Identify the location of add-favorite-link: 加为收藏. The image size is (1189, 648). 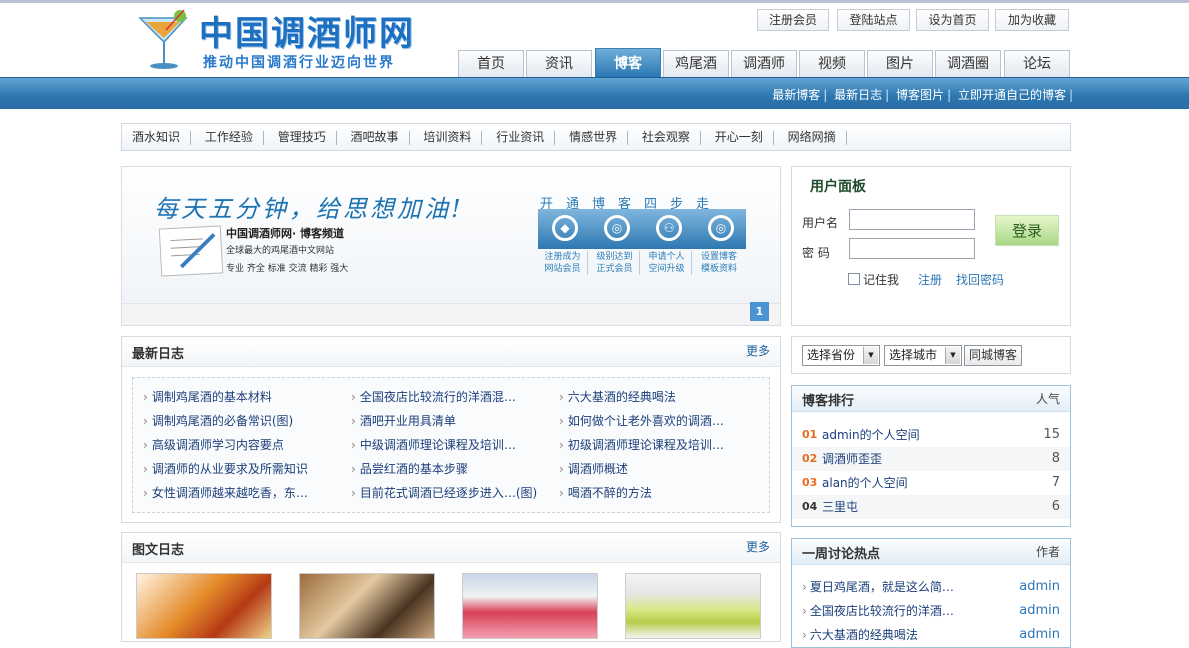
(1032, 20).